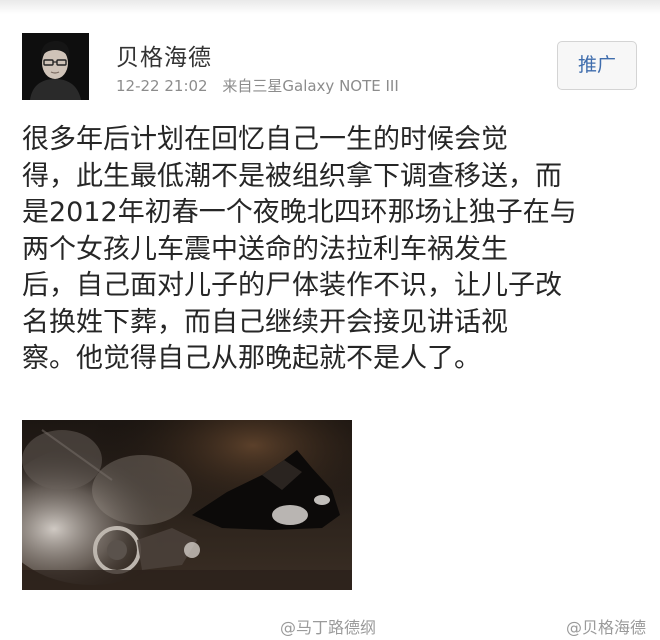 This screenshot has height=640, width=660. I want to click on avatar-portrait-image, so click(55, 66).